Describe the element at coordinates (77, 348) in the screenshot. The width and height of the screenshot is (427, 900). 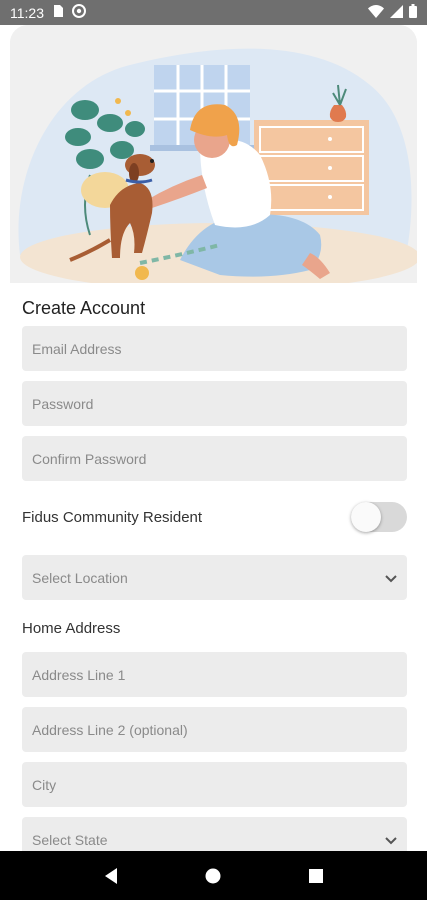
I see `email-placeholder: Email Address` at that location.